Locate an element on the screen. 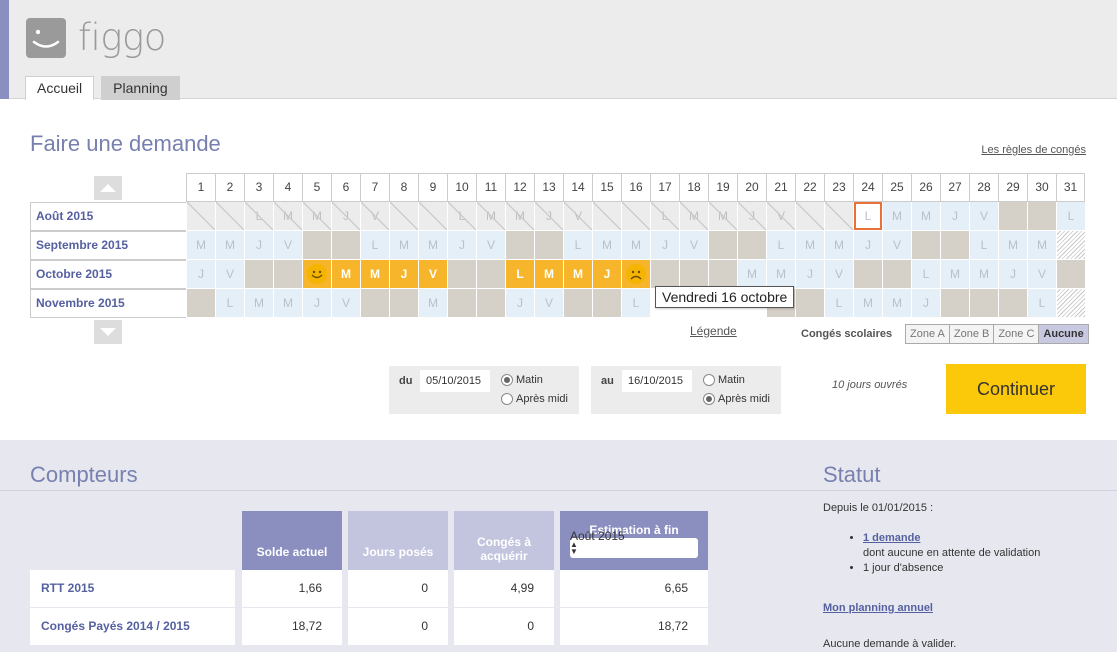 Image resolution: width=1117 pixels, height=652 pixels. zone-aucune-button: Aucune is located at coordinates (1063, 334).